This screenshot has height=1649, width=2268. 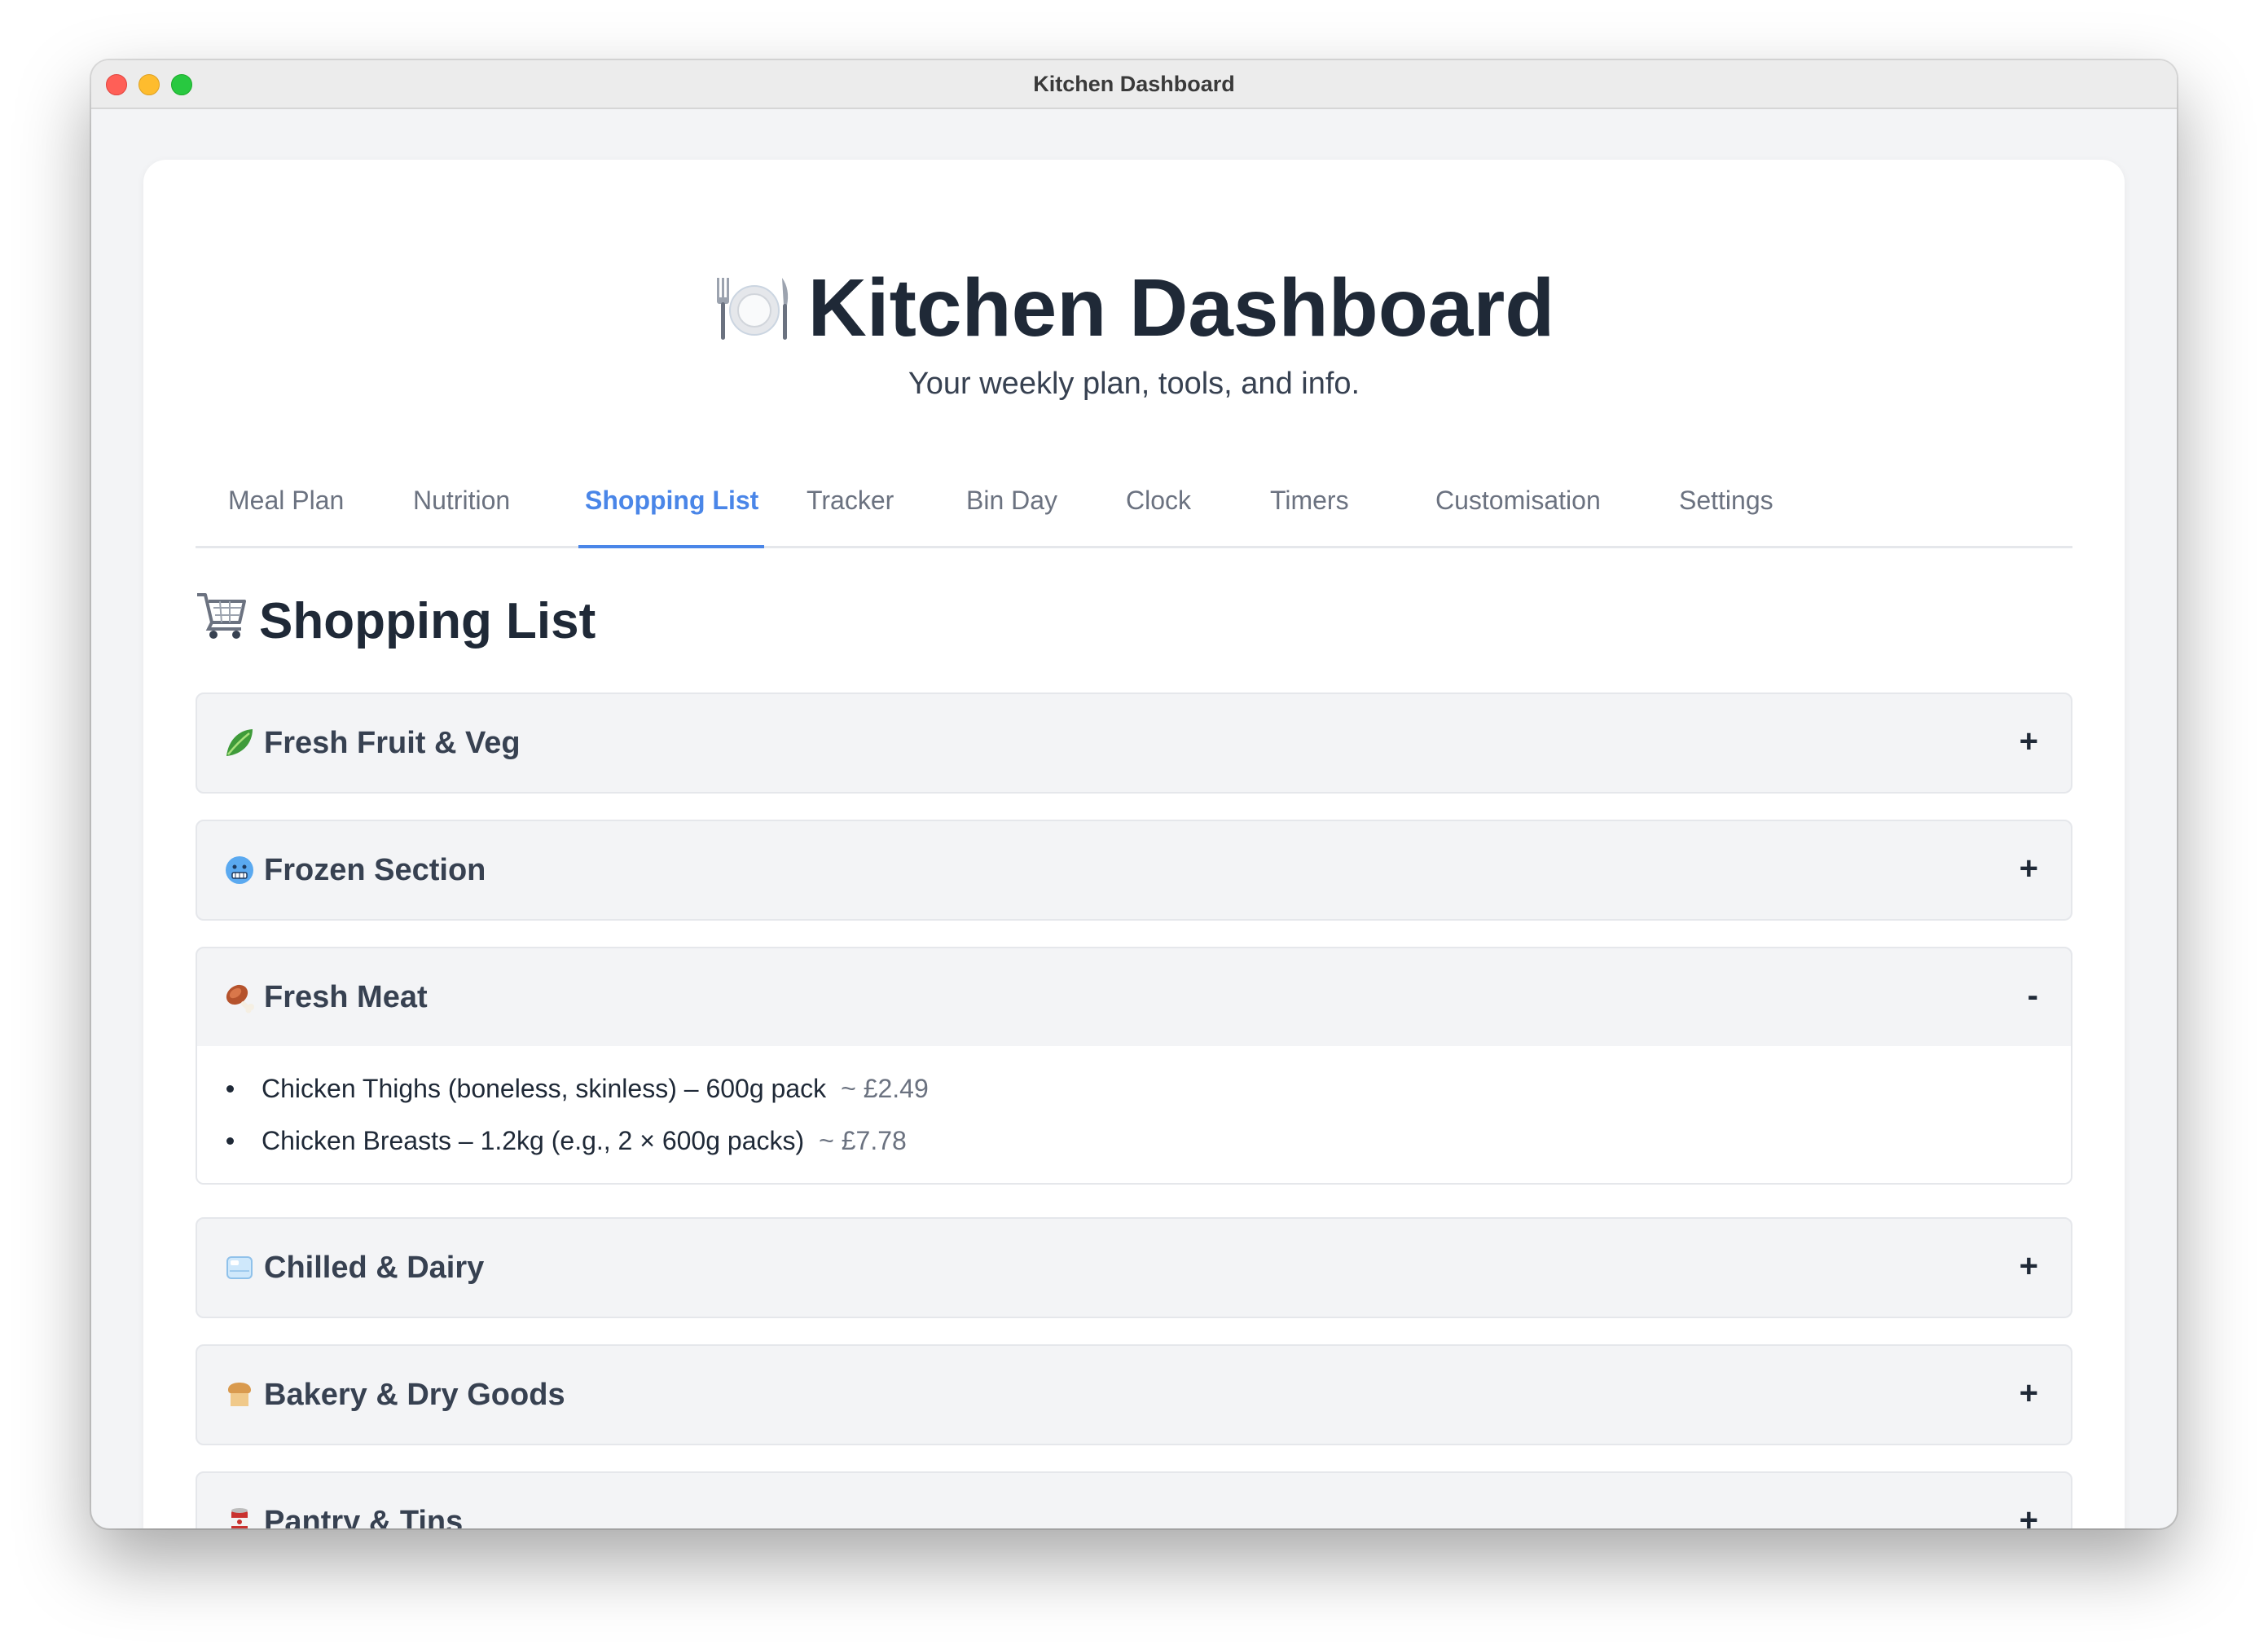 I want to click on title-bar: Kitchen Dashboard, so click(x=1134, y=84).